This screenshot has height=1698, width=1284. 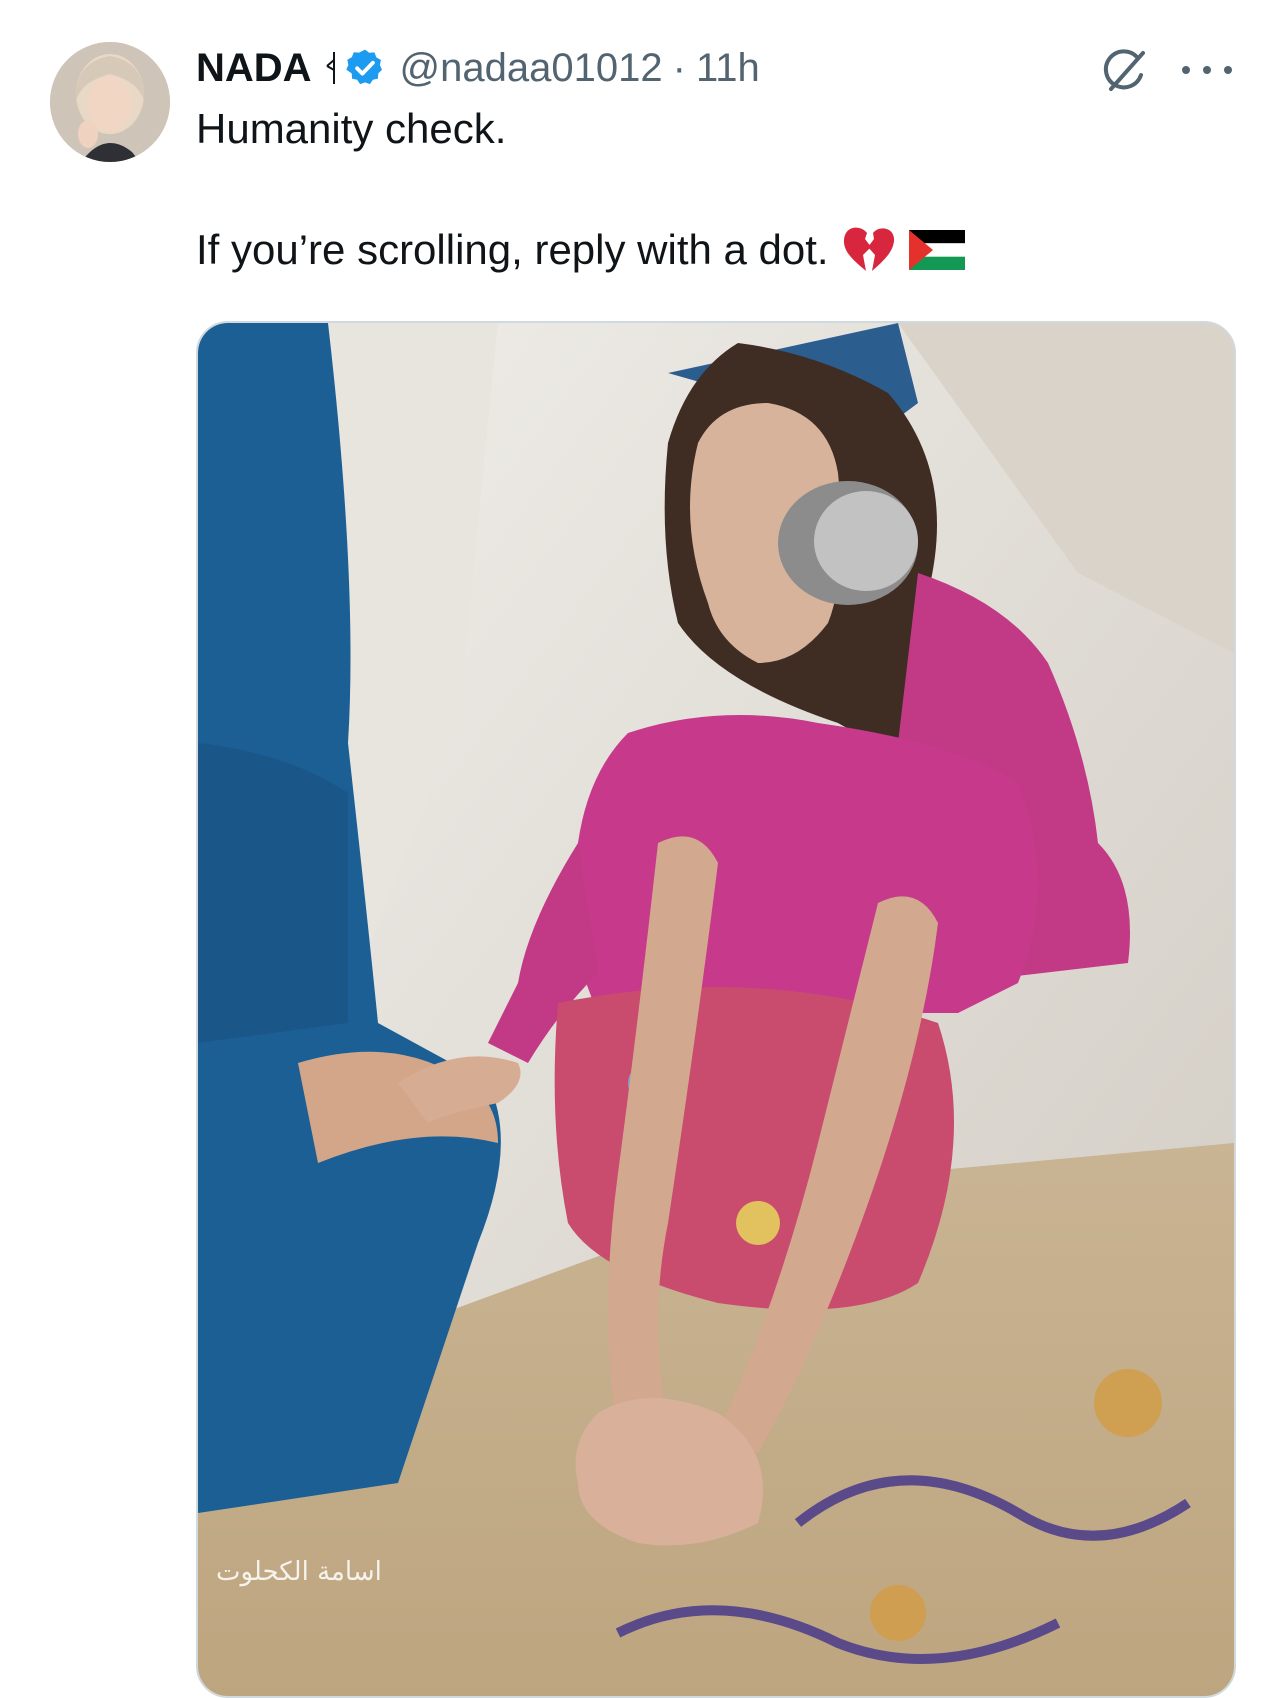 What do you see at coordinates (254, 68) in the screenshot?
I see `author-name: NADA` at bounding box center [254, 68].